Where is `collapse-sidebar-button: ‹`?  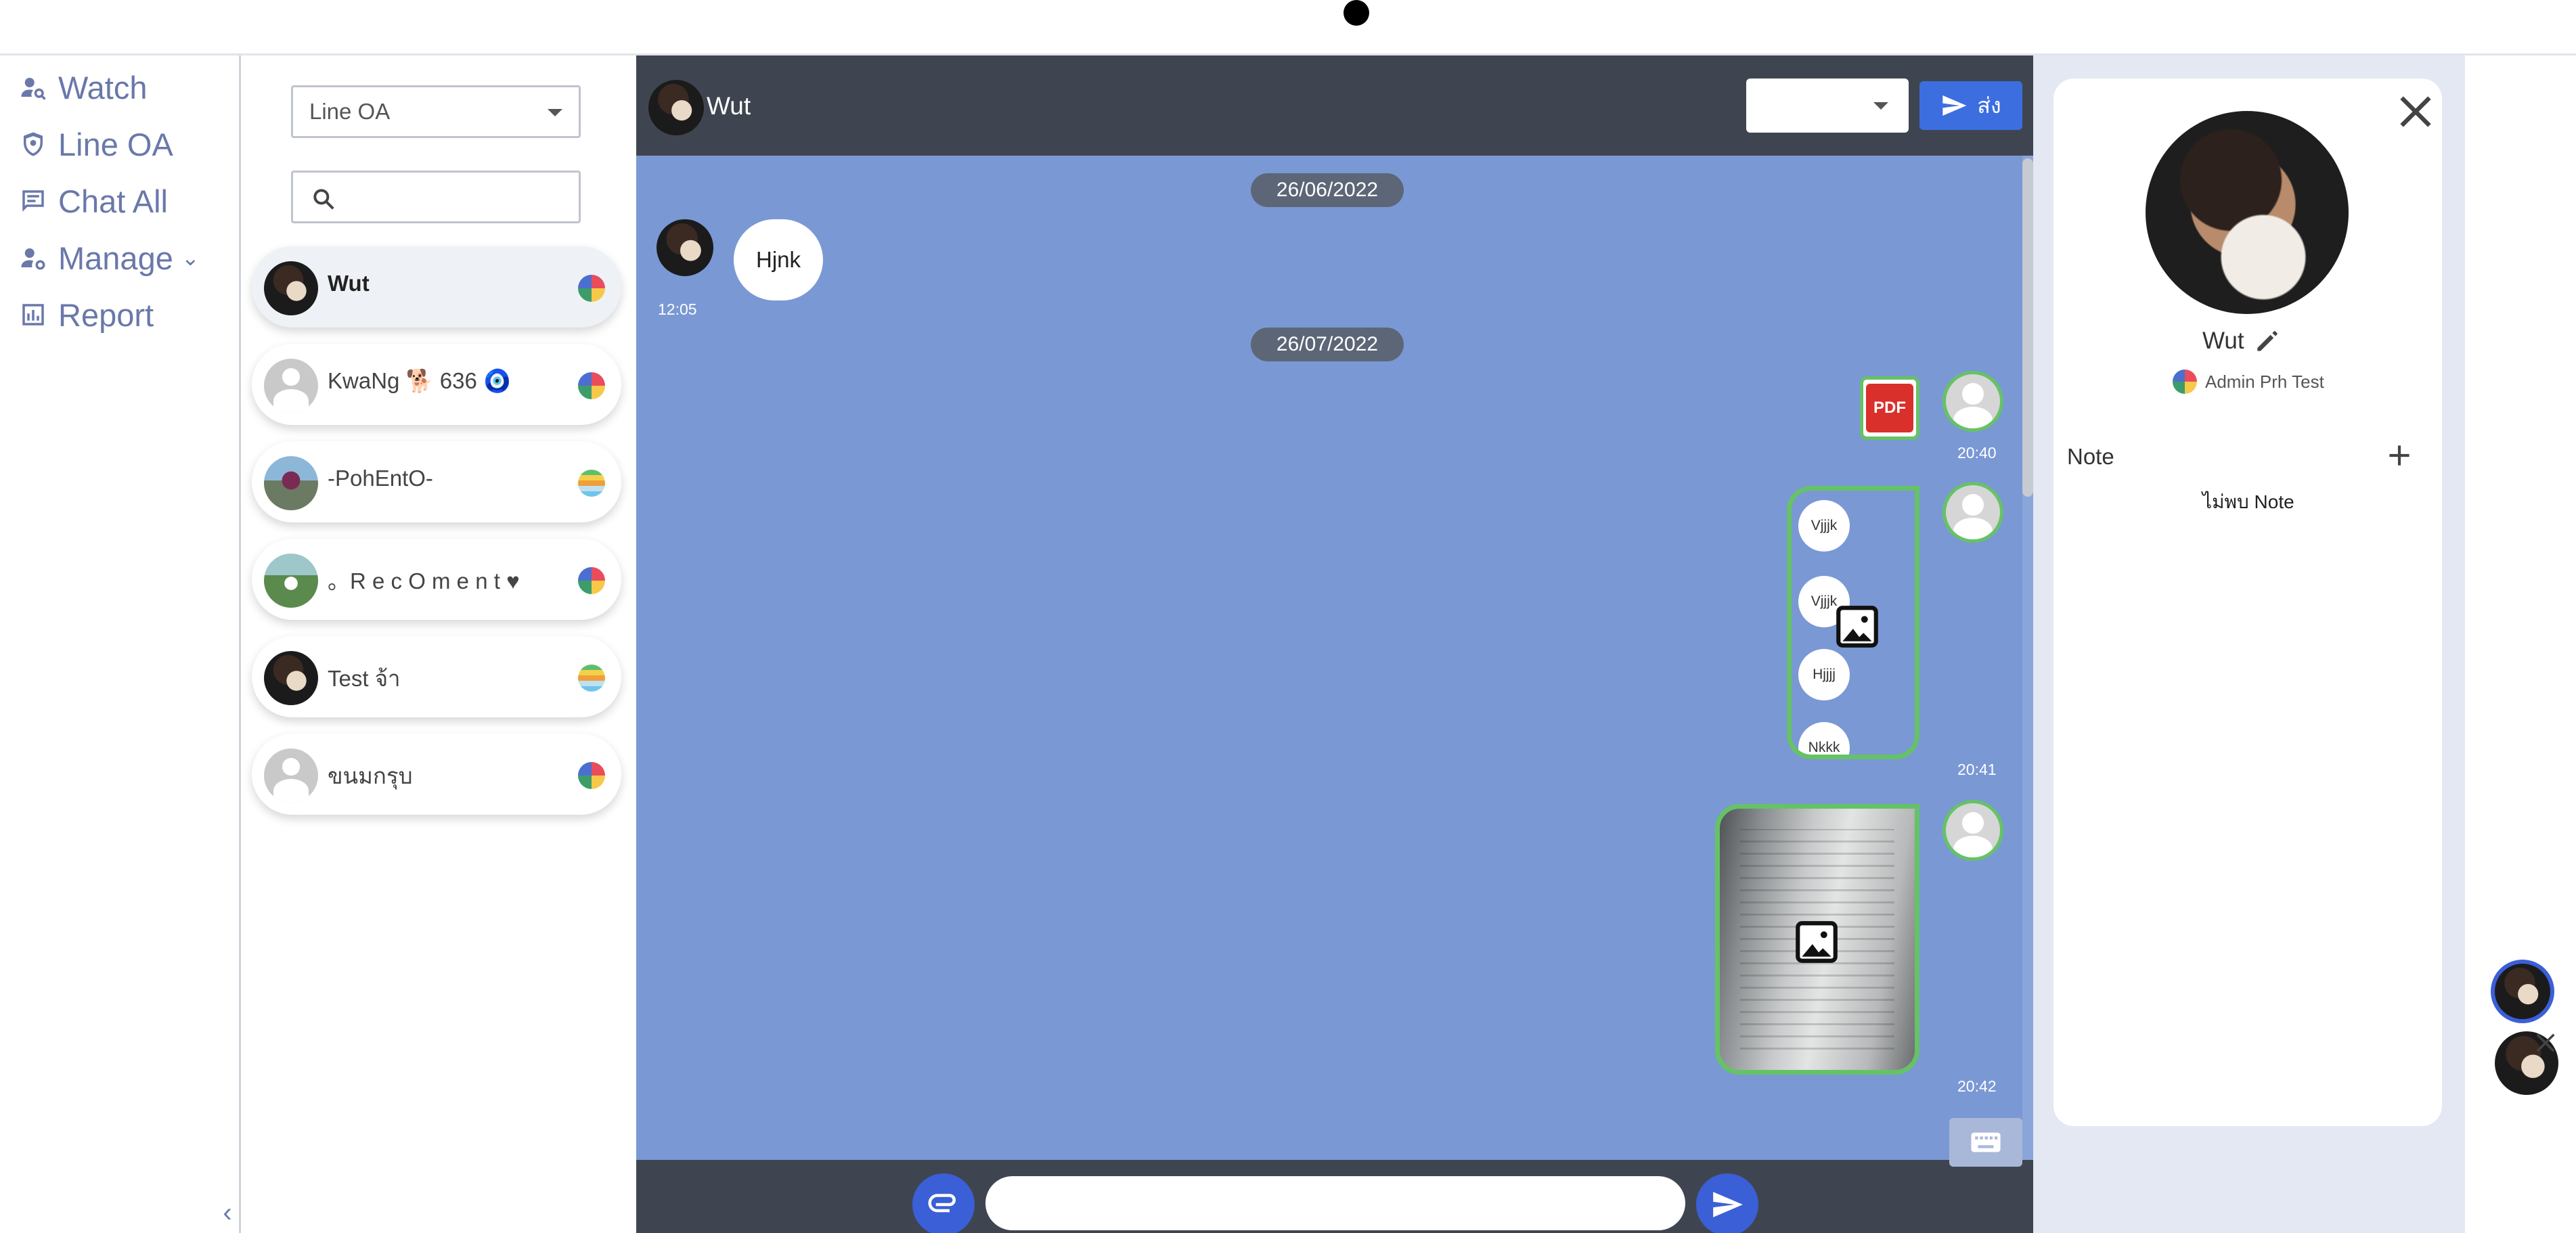
collapse-sidebar-button: ‹ is located at coordinates (227, 1212).